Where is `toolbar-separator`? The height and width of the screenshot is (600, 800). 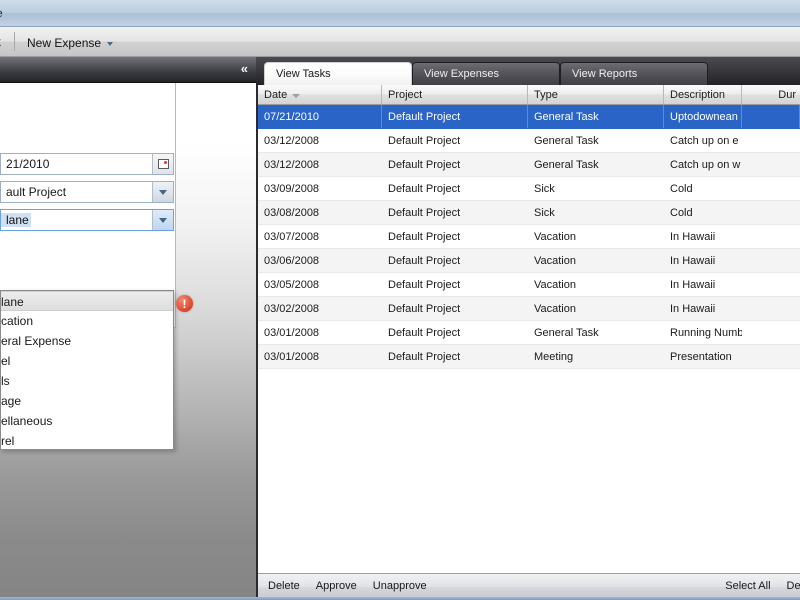
toolbar-separator is located at coordinates (14, 41).